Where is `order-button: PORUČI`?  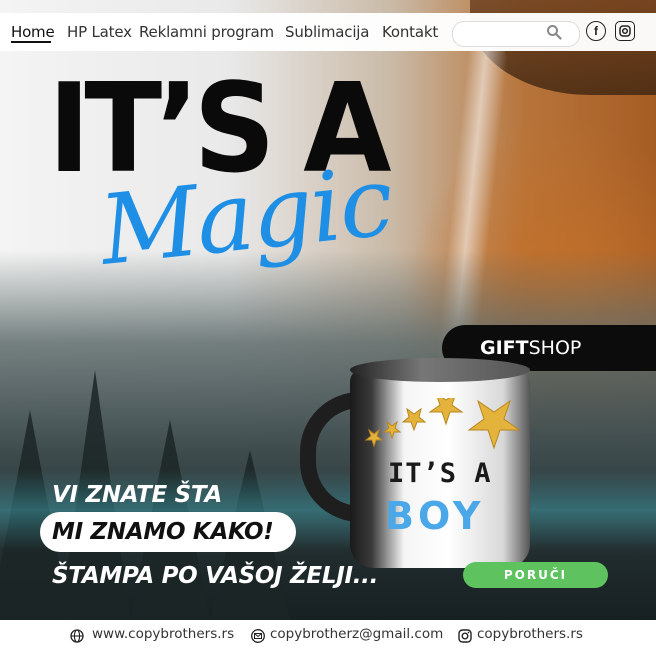
order-button: PORUČI is located at coordinates (535, 575).